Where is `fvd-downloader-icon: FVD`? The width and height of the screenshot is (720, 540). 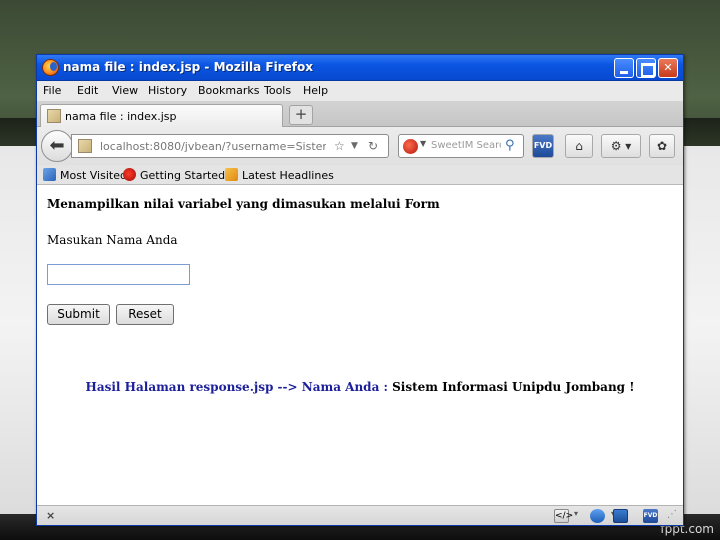
fvd-downloader-icon: FVD is located at coordinates (543, 146).